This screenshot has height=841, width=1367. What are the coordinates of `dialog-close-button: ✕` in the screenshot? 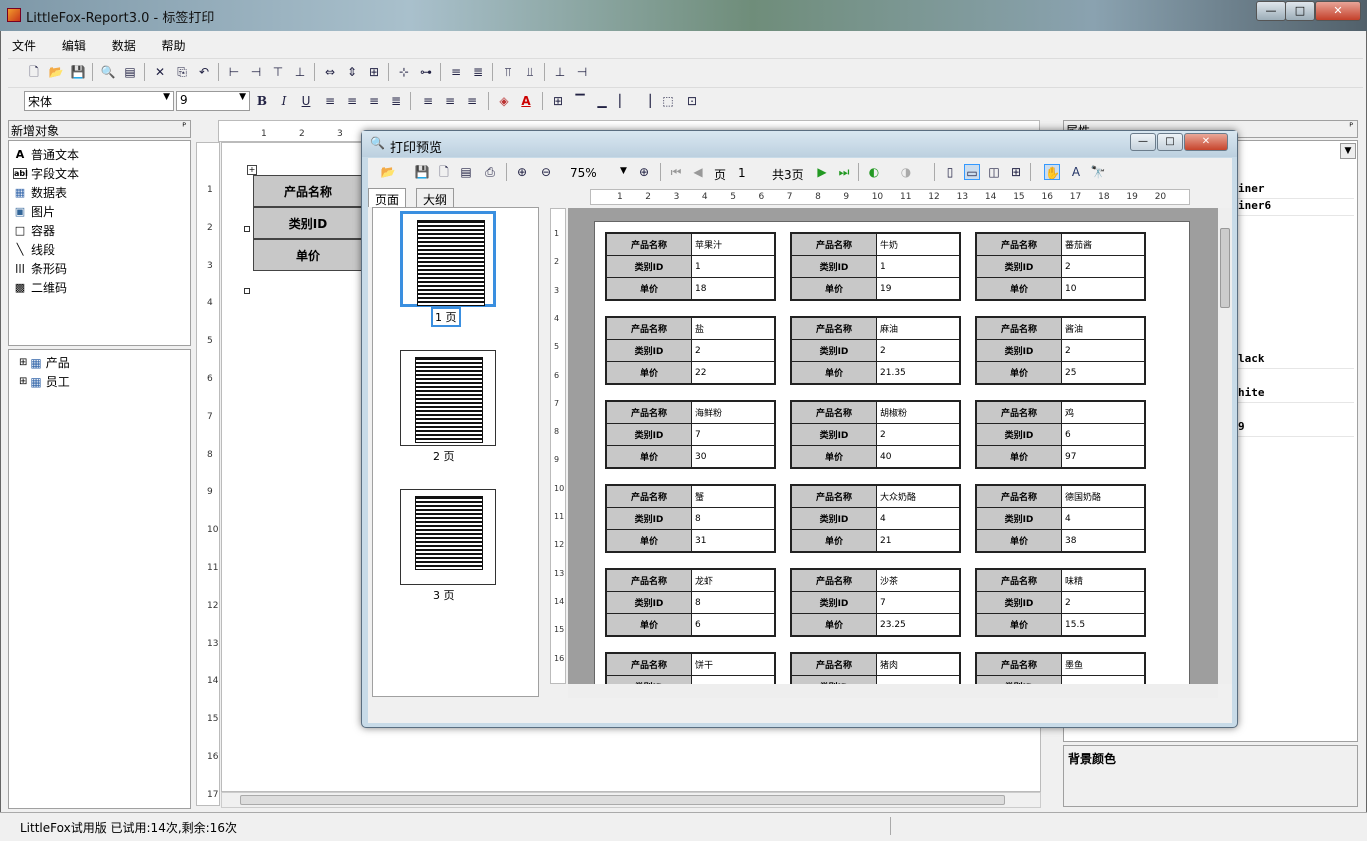 It's located at (1206, 142).